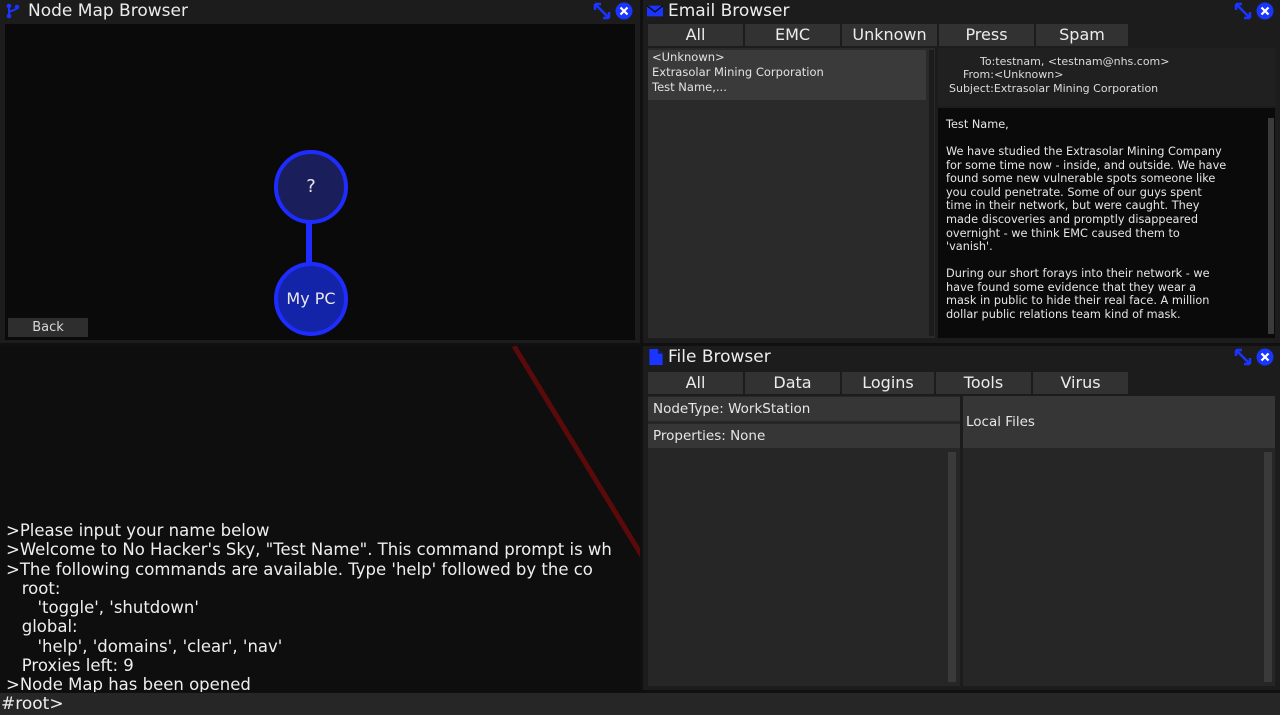 Image resolution: width=1280 pixels, height=715 pixels. I want to click on file-icon, so click(656, 357).